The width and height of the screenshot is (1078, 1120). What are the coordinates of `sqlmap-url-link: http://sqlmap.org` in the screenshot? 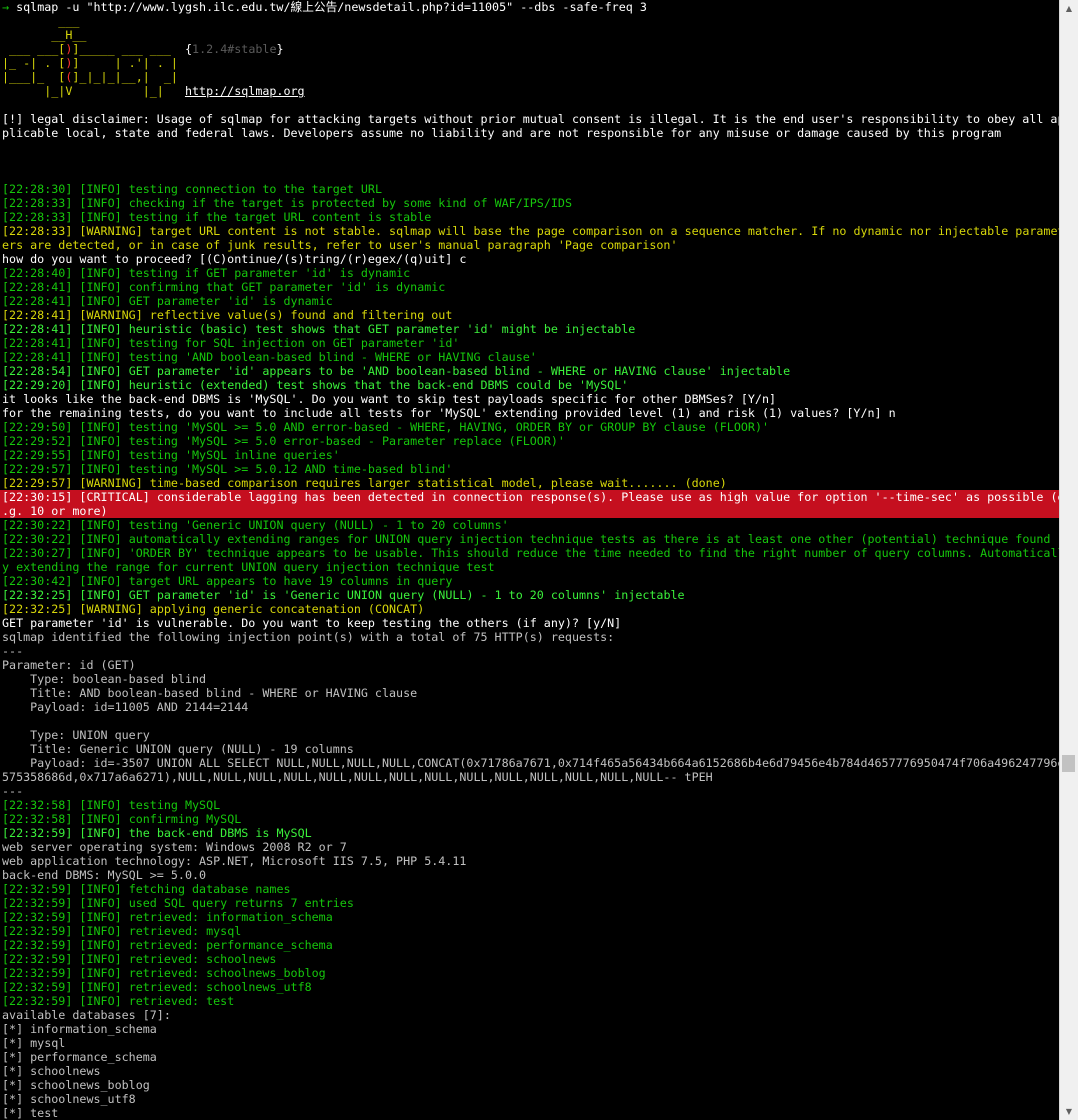 It's located at (245, 91).